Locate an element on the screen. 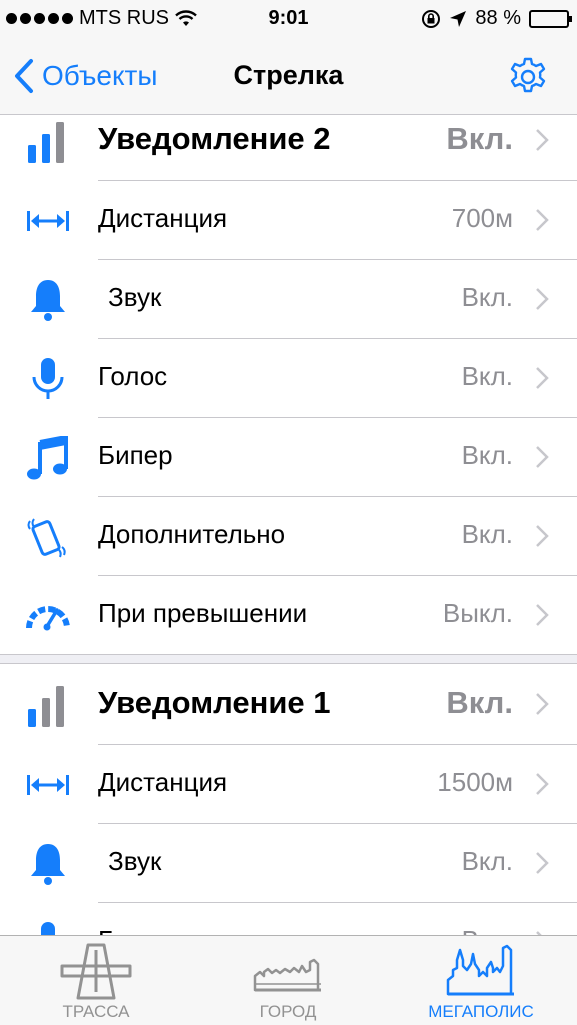 The height and width of the screenshot is (1025, 577). row-label: Бипер is located at coordinates (135, 455).